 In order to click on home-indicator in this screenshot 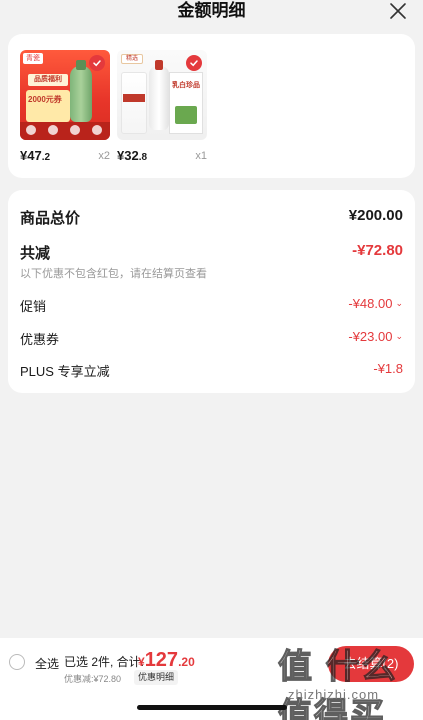, I will do `click(212, 707)`.